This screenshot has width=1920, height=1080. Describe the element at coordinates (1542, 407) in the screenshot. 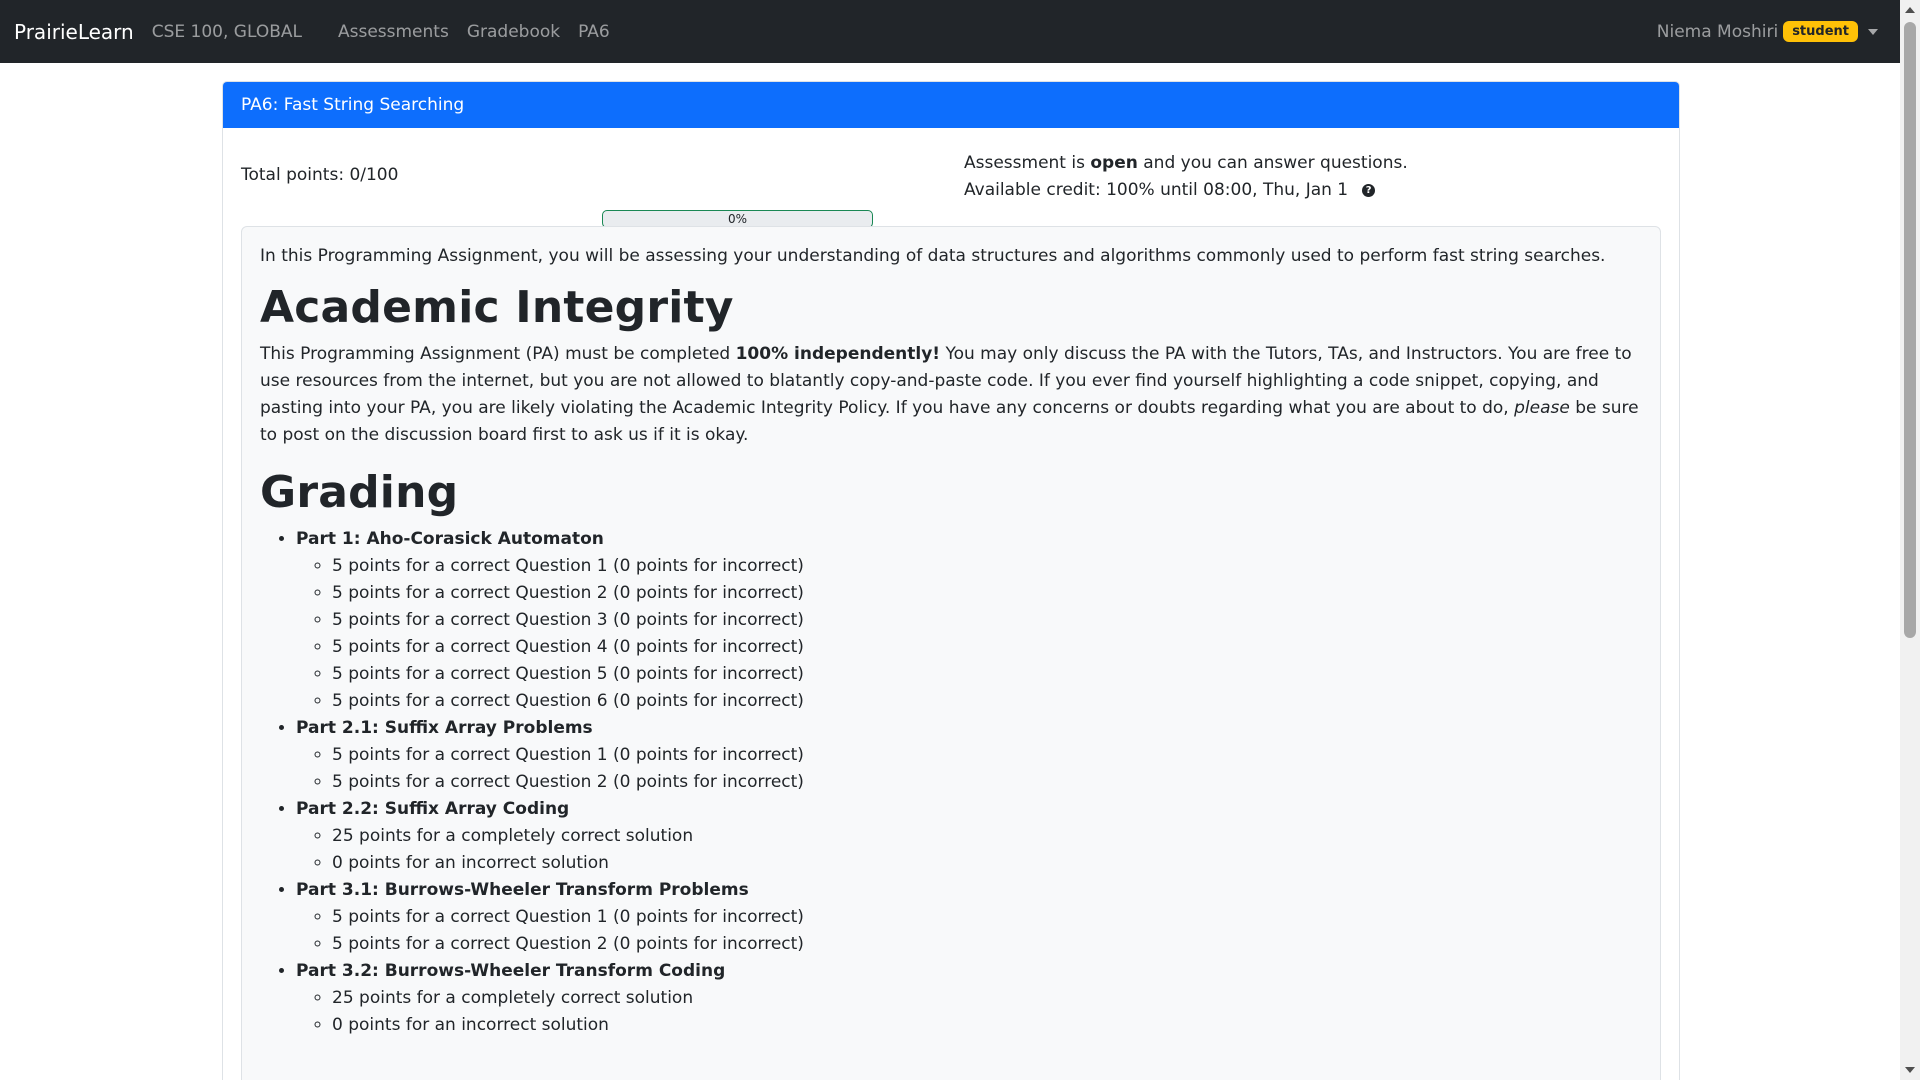

I see `integrity-emphasis: please` at that location.